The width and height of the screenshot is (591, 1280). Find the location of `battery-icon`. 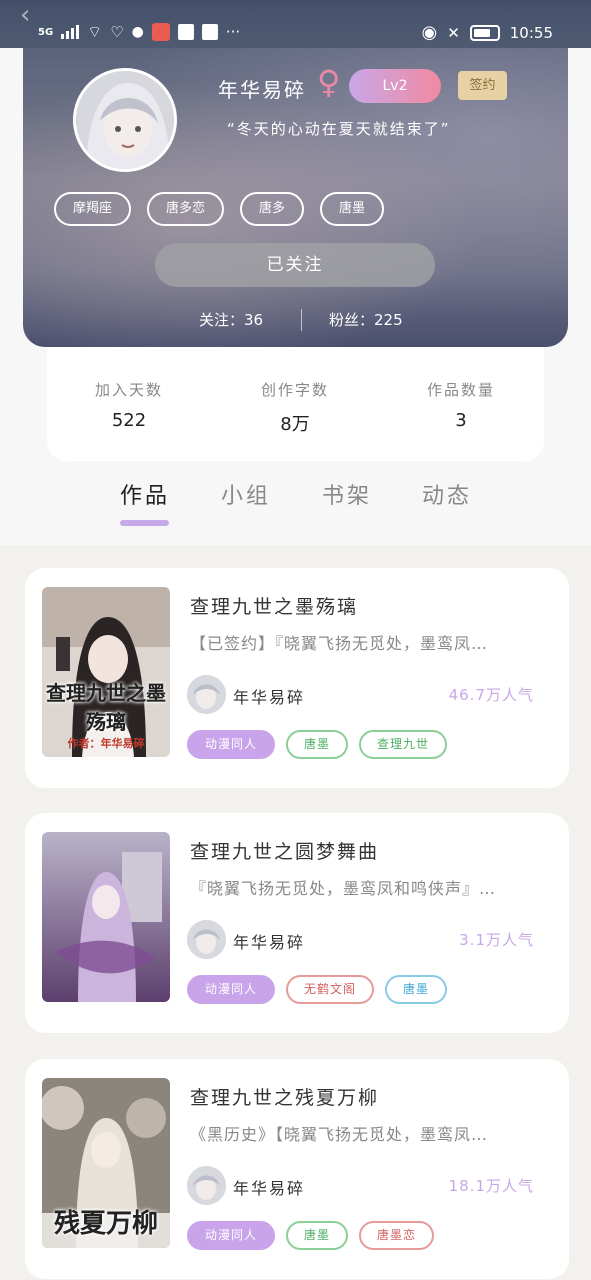

battery-icon is located at coordinates (484, 32).